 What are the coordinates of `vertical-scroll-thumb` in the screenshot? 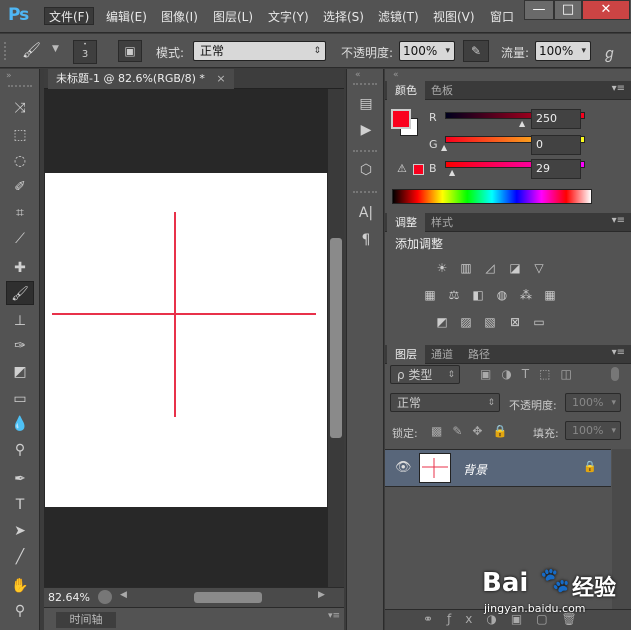 It's located at (336, 338).